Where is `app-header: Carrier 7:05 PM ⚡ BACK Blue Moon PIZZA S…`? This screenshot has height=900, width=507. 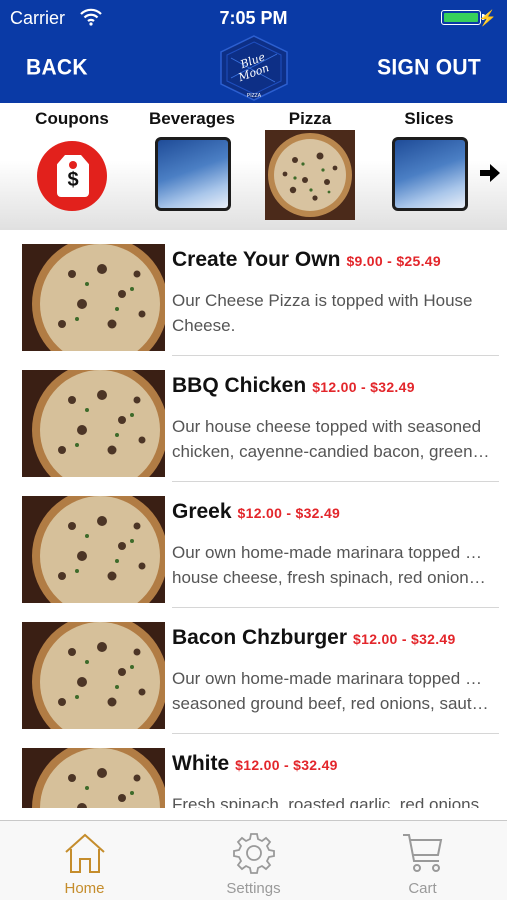
app-header: Carrier 7:05 PM ⚡ BACK Blue Moon PIZZA S… is located at coordinates (253, 51).